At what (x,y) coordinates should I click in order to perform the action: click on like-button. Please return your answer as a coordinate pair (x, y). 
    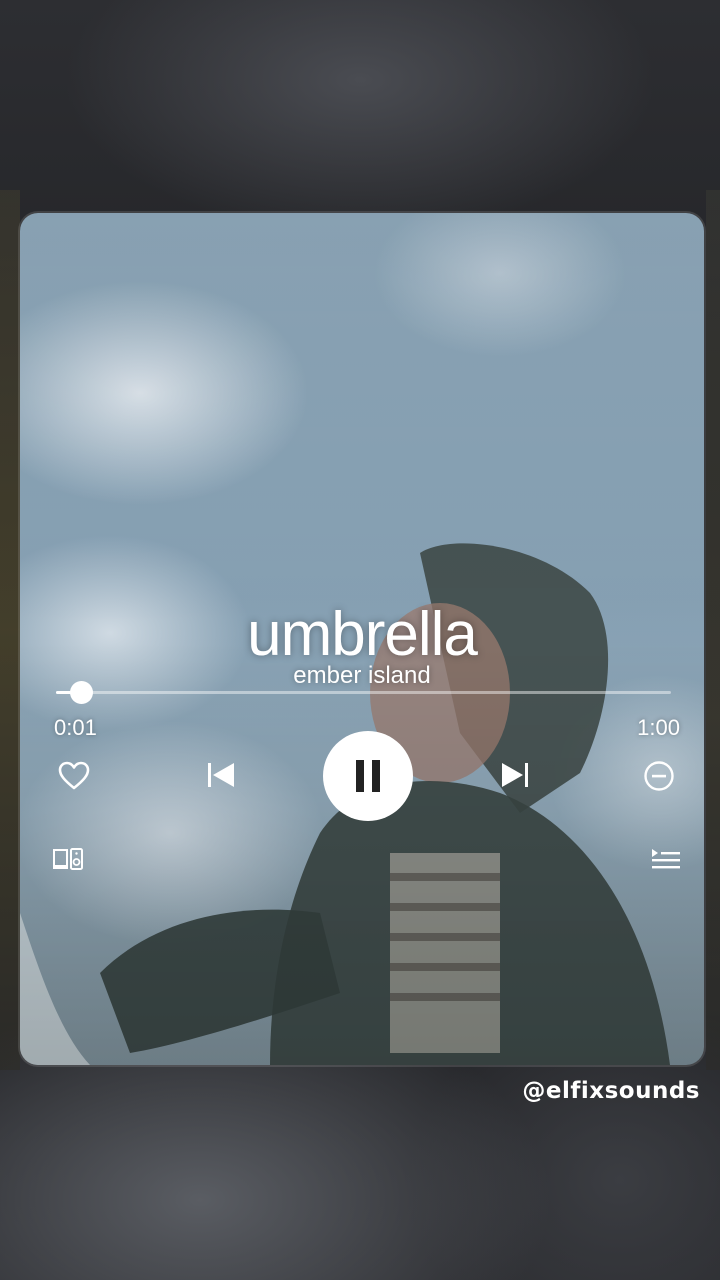
    Looking at the image, I should click on (74, 776).